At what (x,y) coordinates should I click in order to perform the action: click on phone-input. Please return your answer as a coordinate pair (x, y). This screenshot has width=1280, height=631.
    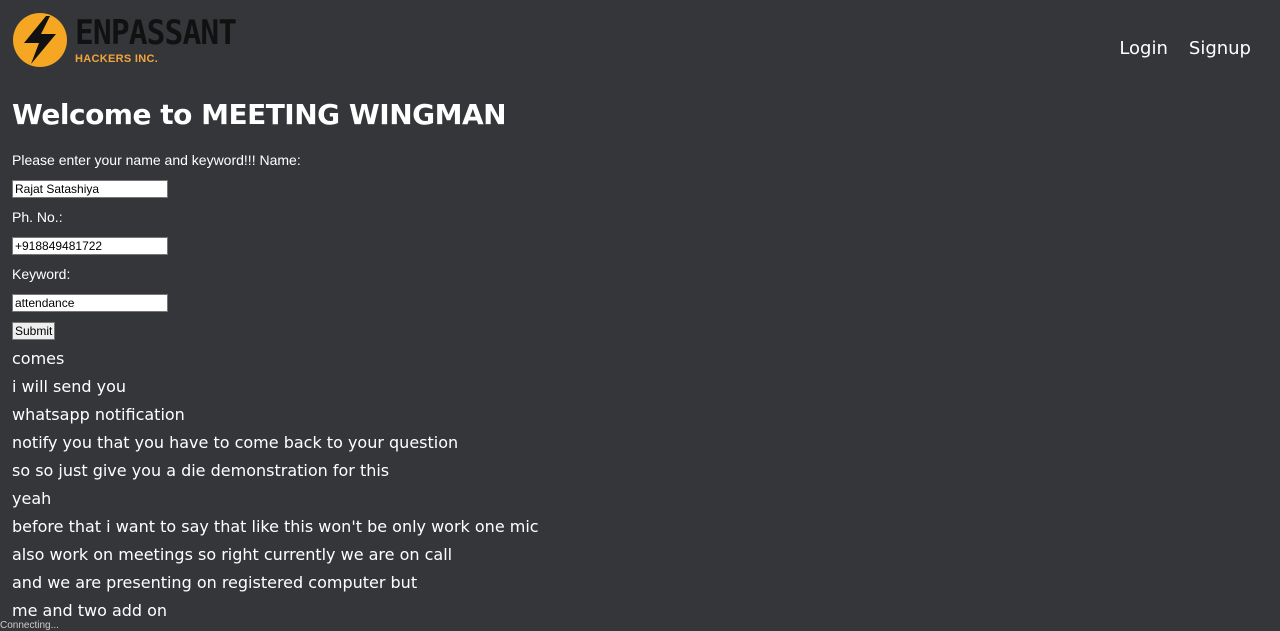
    Looking at the image, I should click on (90, 246).